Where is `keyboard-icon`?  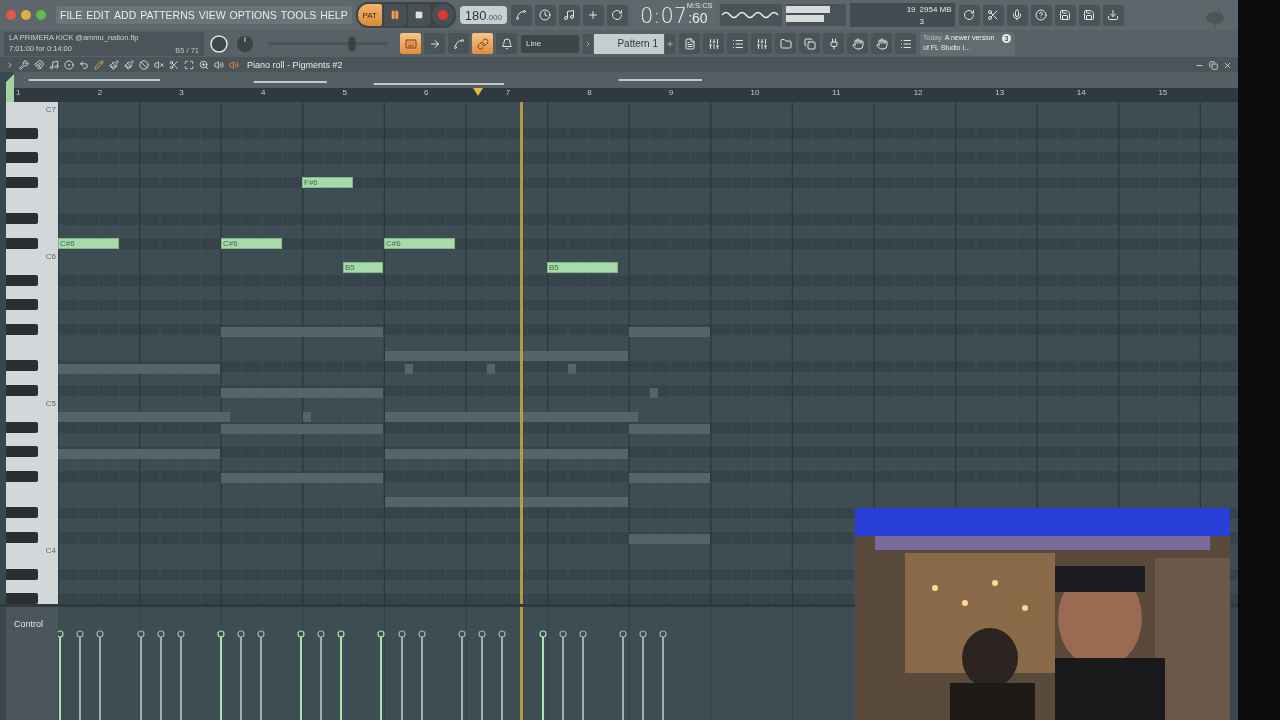
keyboard-icon is located at coordinates (410, 43).